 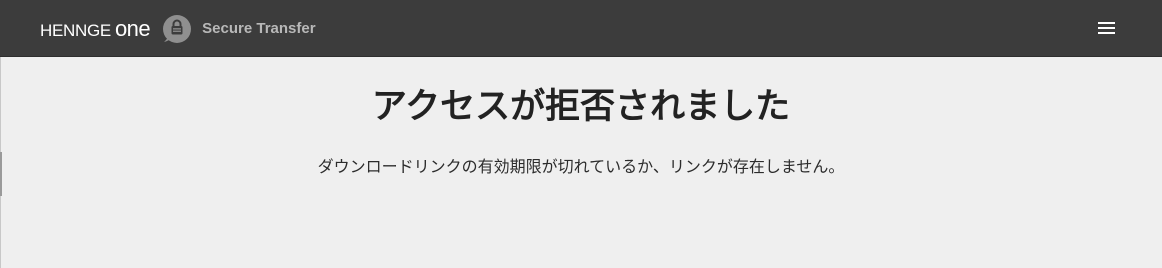 I want to click on henngeone-logo: HENNGE one, so click(x=95, y=28).